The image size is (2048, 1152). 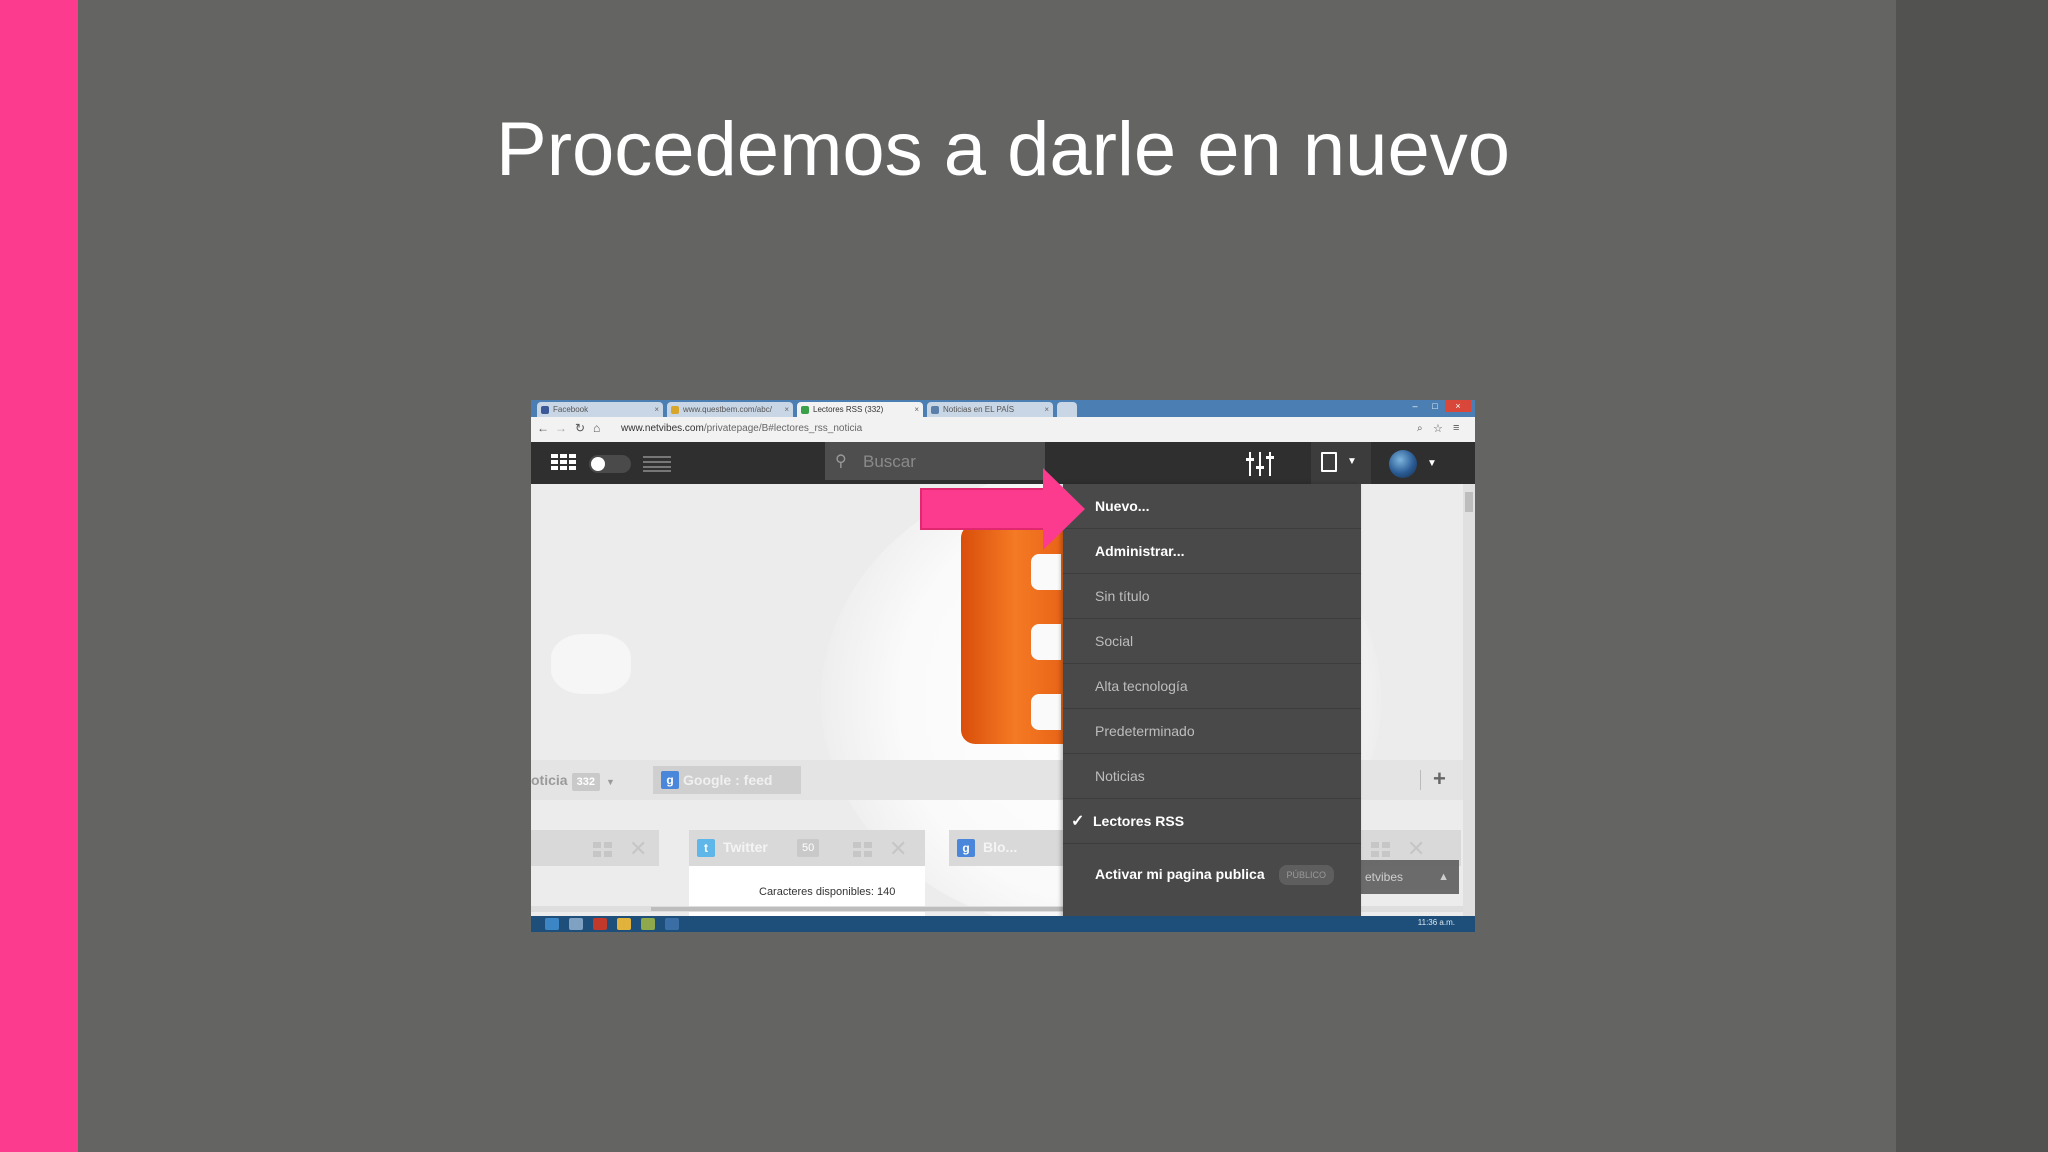 What do you see at coordinates (1212, 686) in the screenshot?
I see `menu-item-alta-tecnologia: Alta tecnología` at bounding box center [1212, 686].